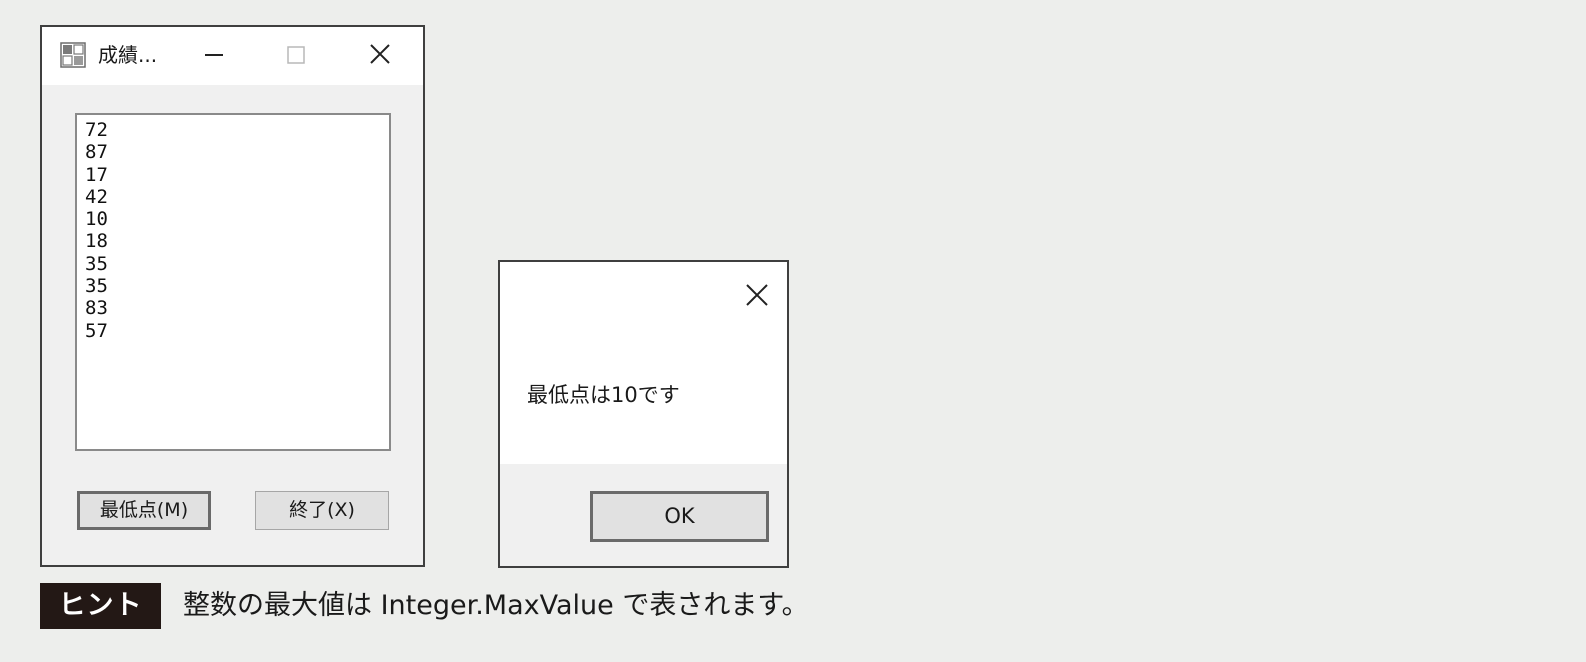 The image size is (1586, 662). Describe the element at coordinates (237, 197) in the screenshot. I see `list-item: 42` at that location.